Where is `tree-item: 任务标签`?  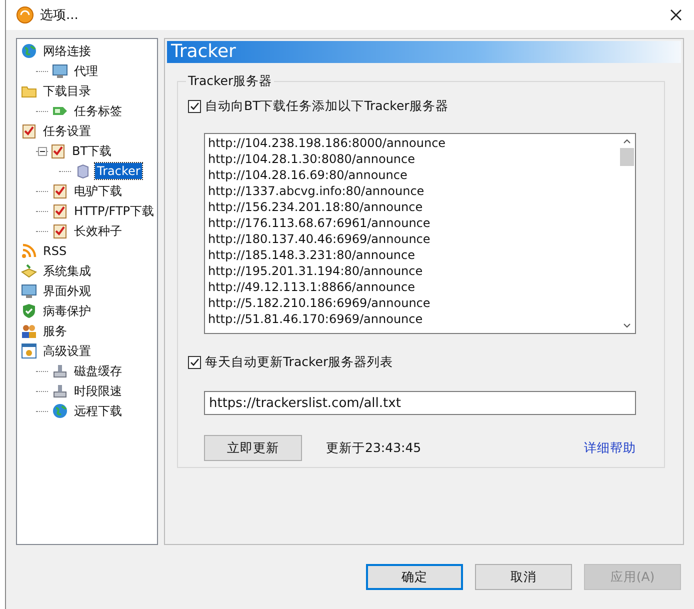 tree-item: 任务标签 is located at coordinates (98, 111).